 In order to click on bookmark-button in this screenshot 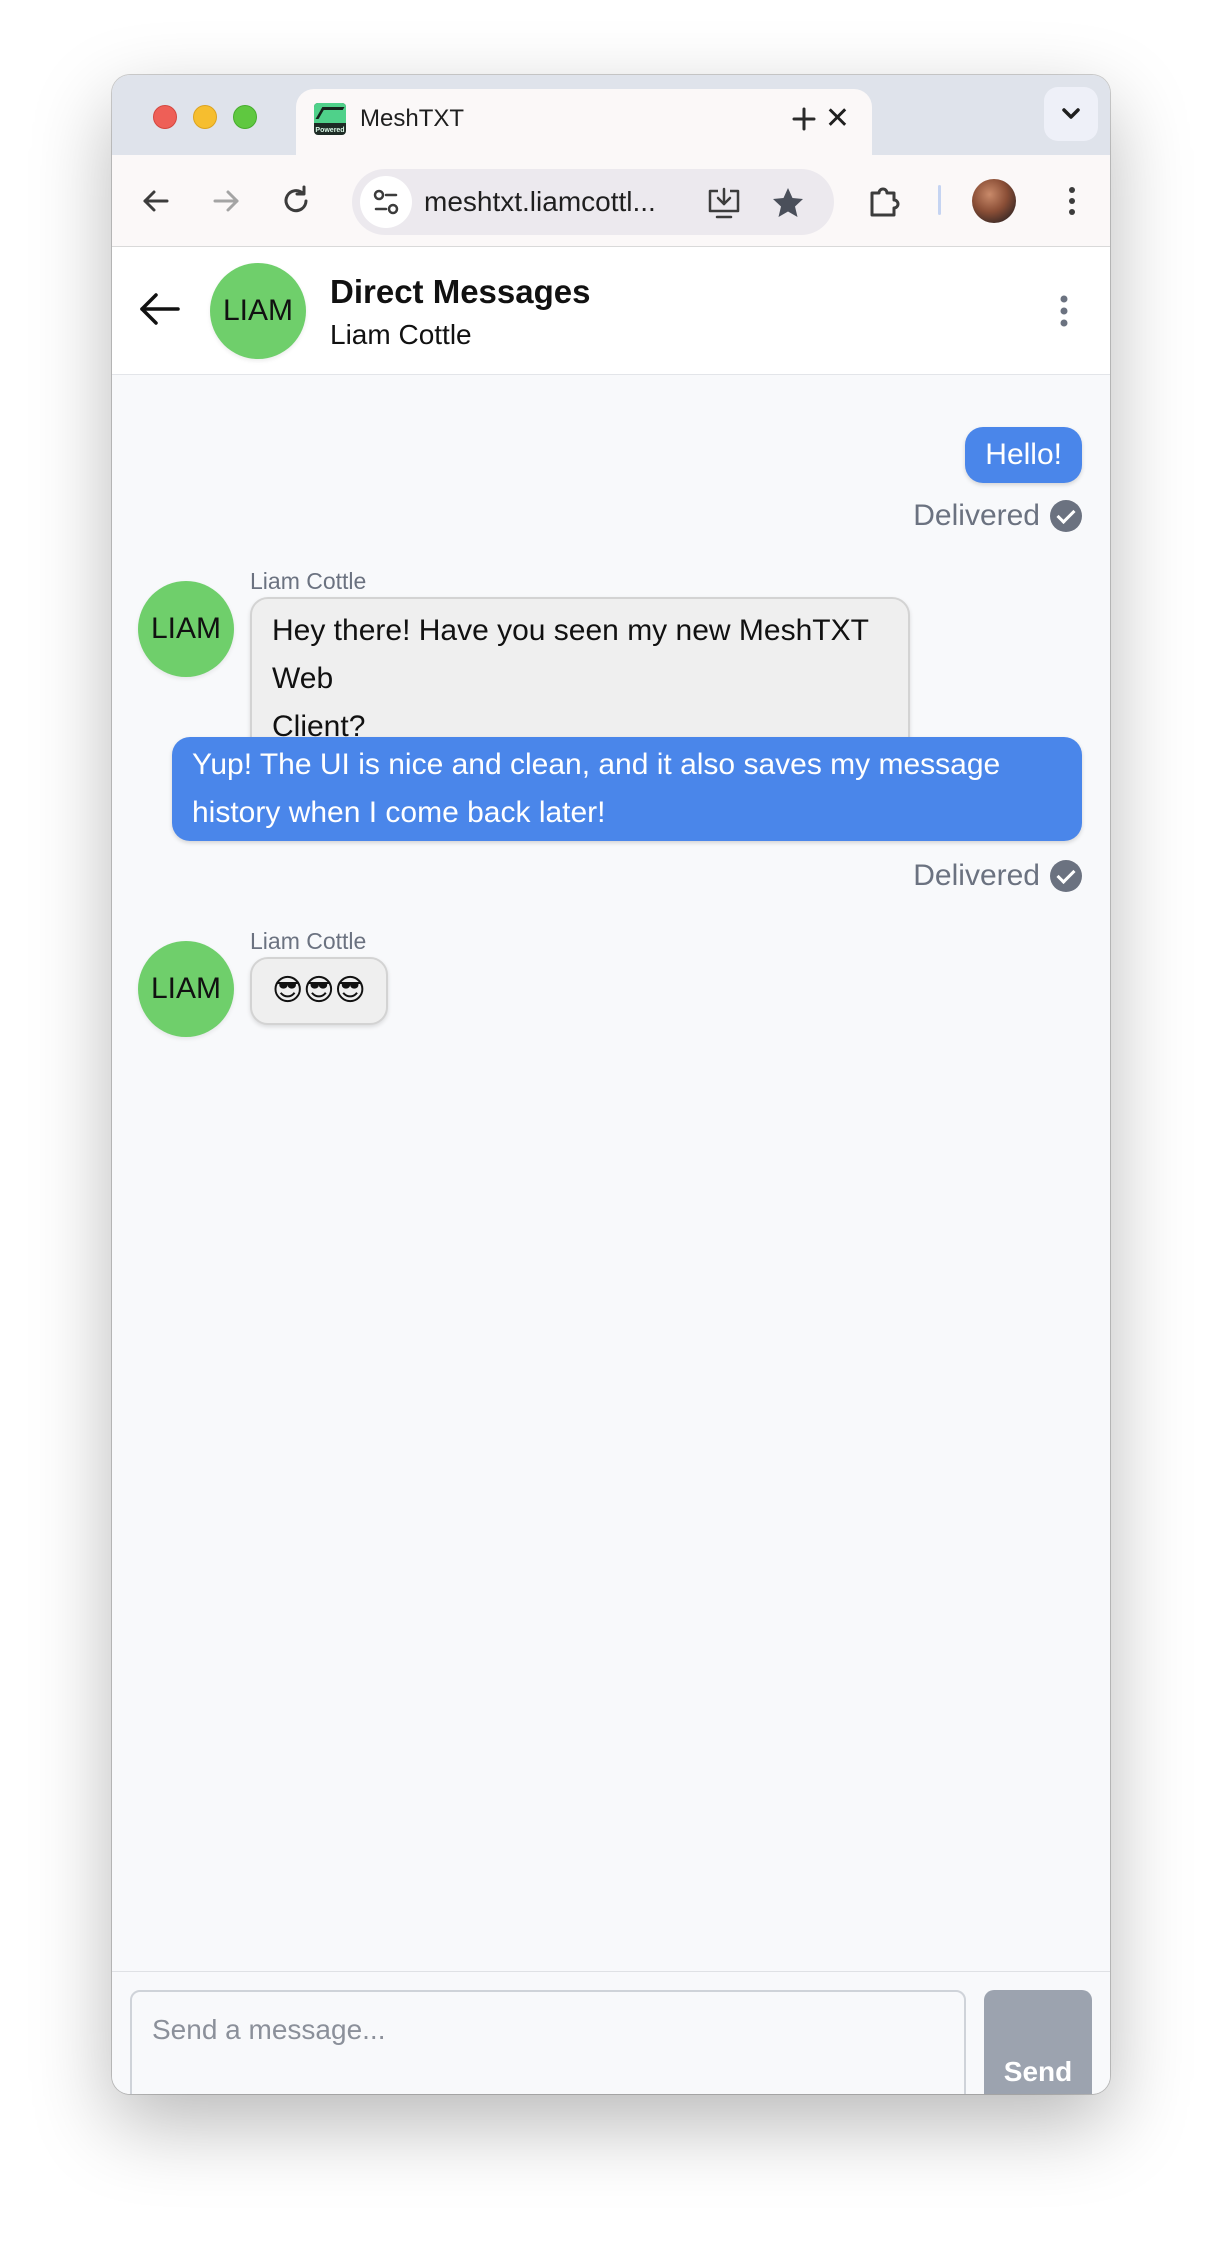, I will do `click(788, 203)`.